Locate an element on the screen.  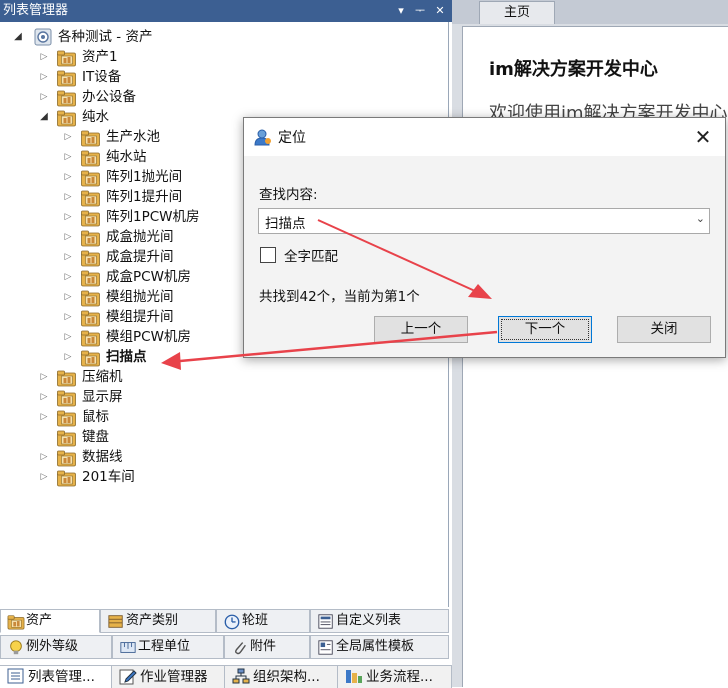
tree-item-label: 成盒提升间 is located at coordinates (140, 257).